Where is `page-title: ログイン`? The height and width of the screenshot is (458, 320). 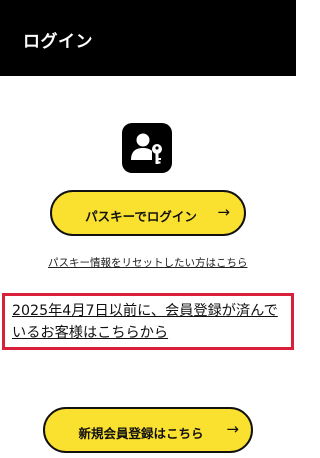 page-title: ログイン is located at coordinates (58, 42).